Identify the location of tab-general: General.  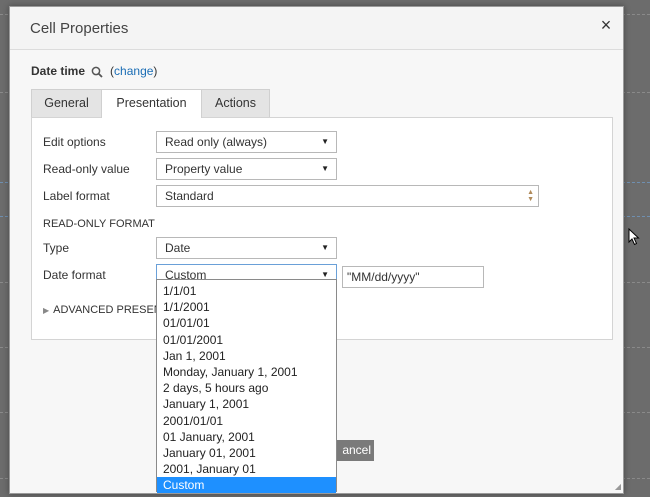
(66, 103).